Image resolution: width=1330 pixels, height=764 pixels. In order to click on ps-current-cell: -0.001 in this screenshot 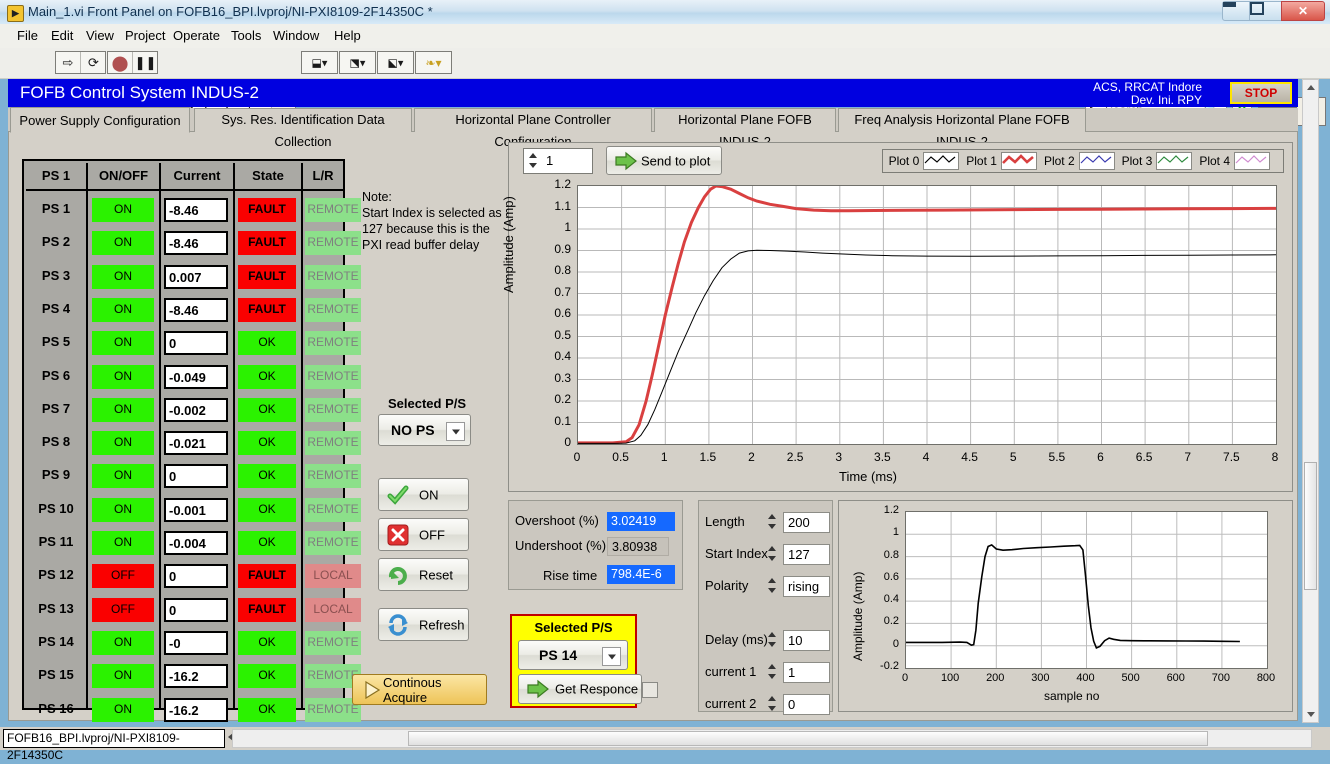, I will do `click(196, 509)`.